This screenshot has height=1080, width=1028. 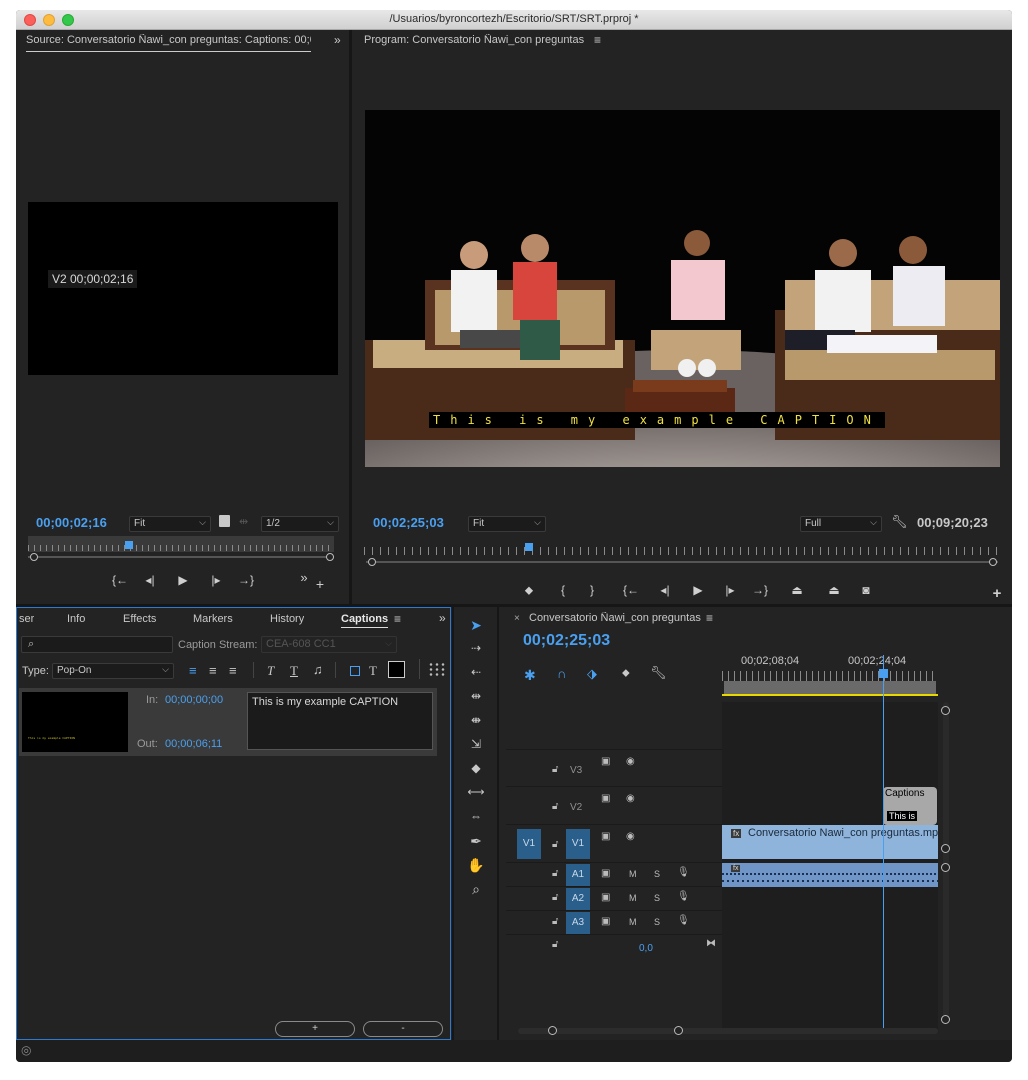 I want to click on background-color-icon, so click(x=355, y=671).